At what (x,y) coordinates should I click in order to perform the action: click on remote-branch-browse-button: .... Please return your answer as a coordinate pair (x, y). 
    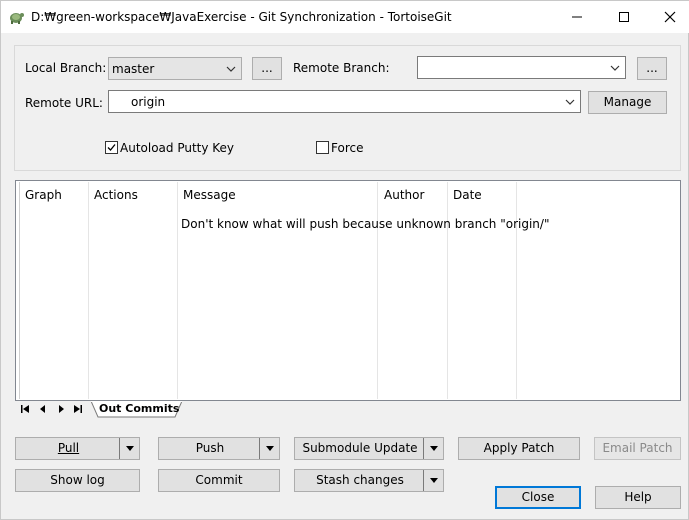
    Looking at the image, I should click on (652, 68).